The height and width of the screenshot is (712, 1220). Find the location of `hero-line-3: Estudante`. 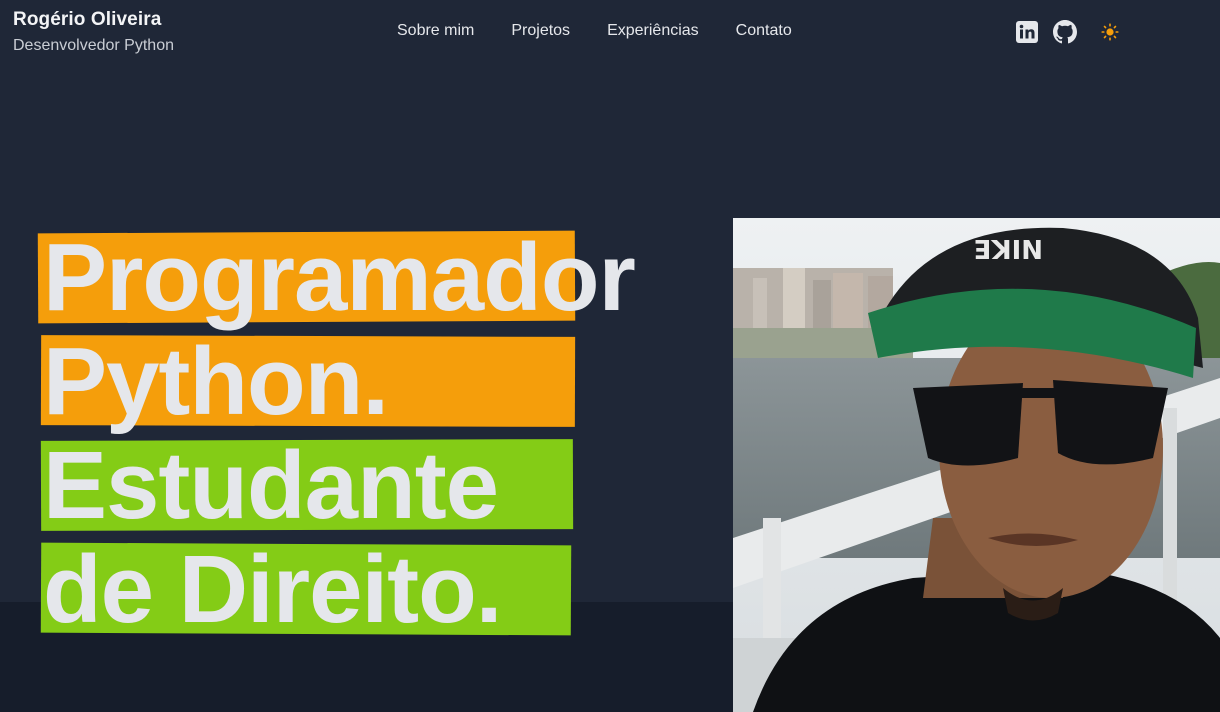

hero-line-3: Estudante is located at coordinates (336, 486).